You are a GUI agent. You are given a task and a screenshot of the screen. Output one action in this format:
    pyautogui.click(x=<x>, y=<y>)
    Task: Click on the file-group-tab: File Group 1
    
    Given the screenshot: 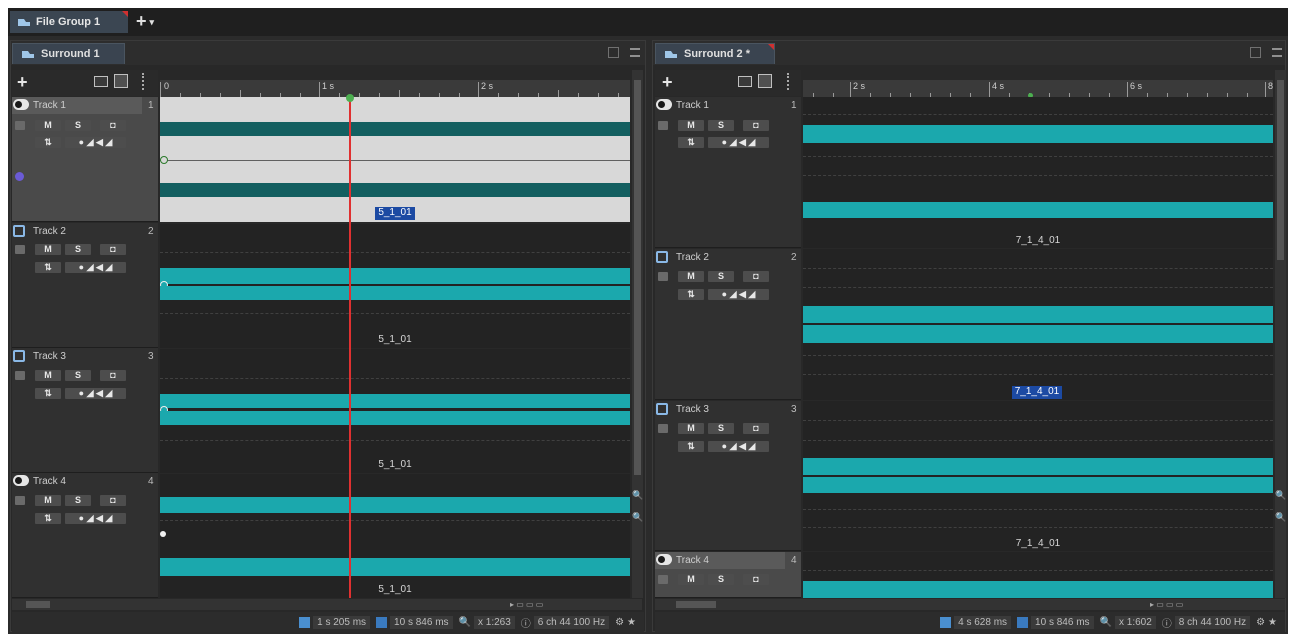 What is the action you would take?
    pyautogui.click(x=69, y=22)
    